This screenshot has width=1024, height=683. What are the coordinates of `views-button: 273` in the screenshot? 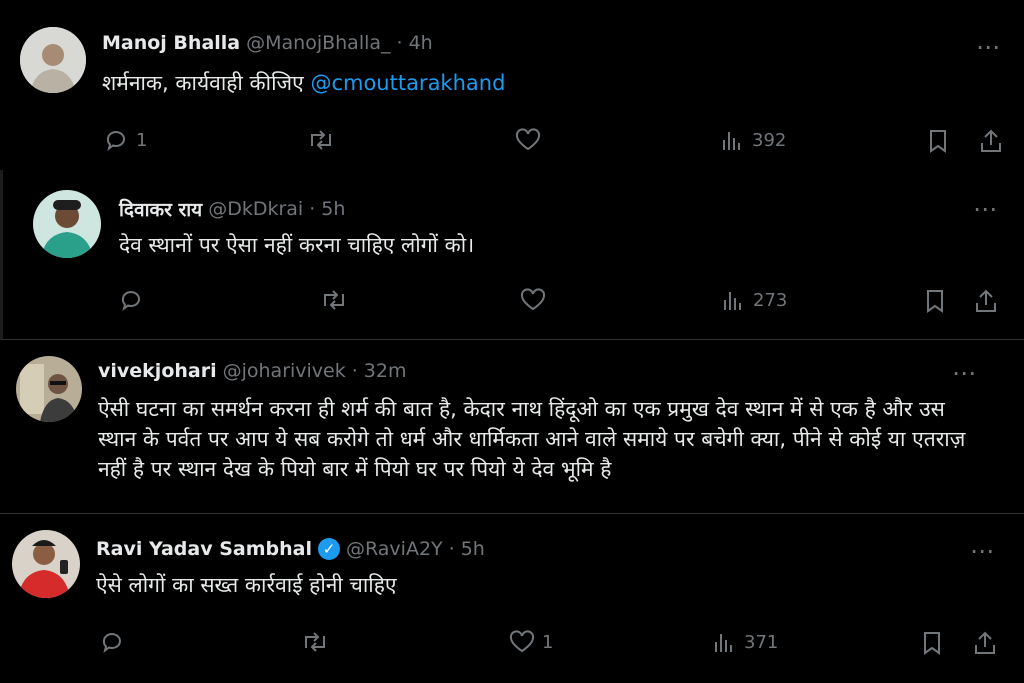 It's located at (754, 300).